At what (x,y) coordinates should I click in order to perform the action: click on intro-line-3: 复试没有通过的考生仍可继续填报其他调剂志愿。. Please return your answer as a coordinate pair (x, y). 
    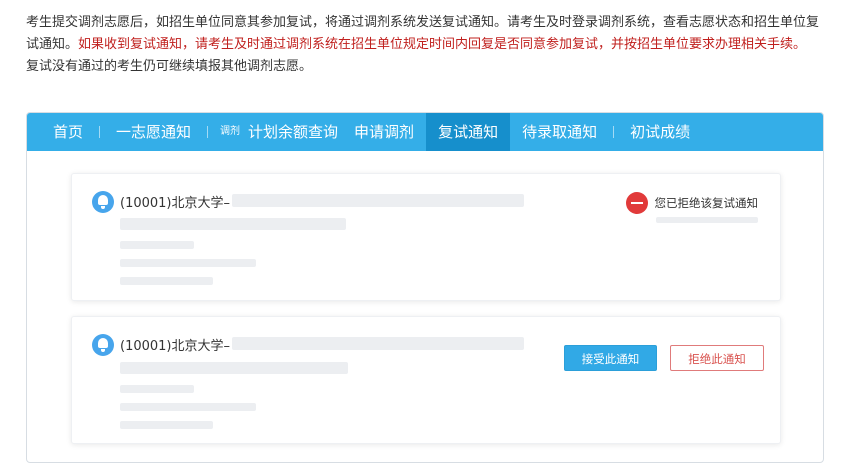
    Looking at the image, I should click on (169, 66).